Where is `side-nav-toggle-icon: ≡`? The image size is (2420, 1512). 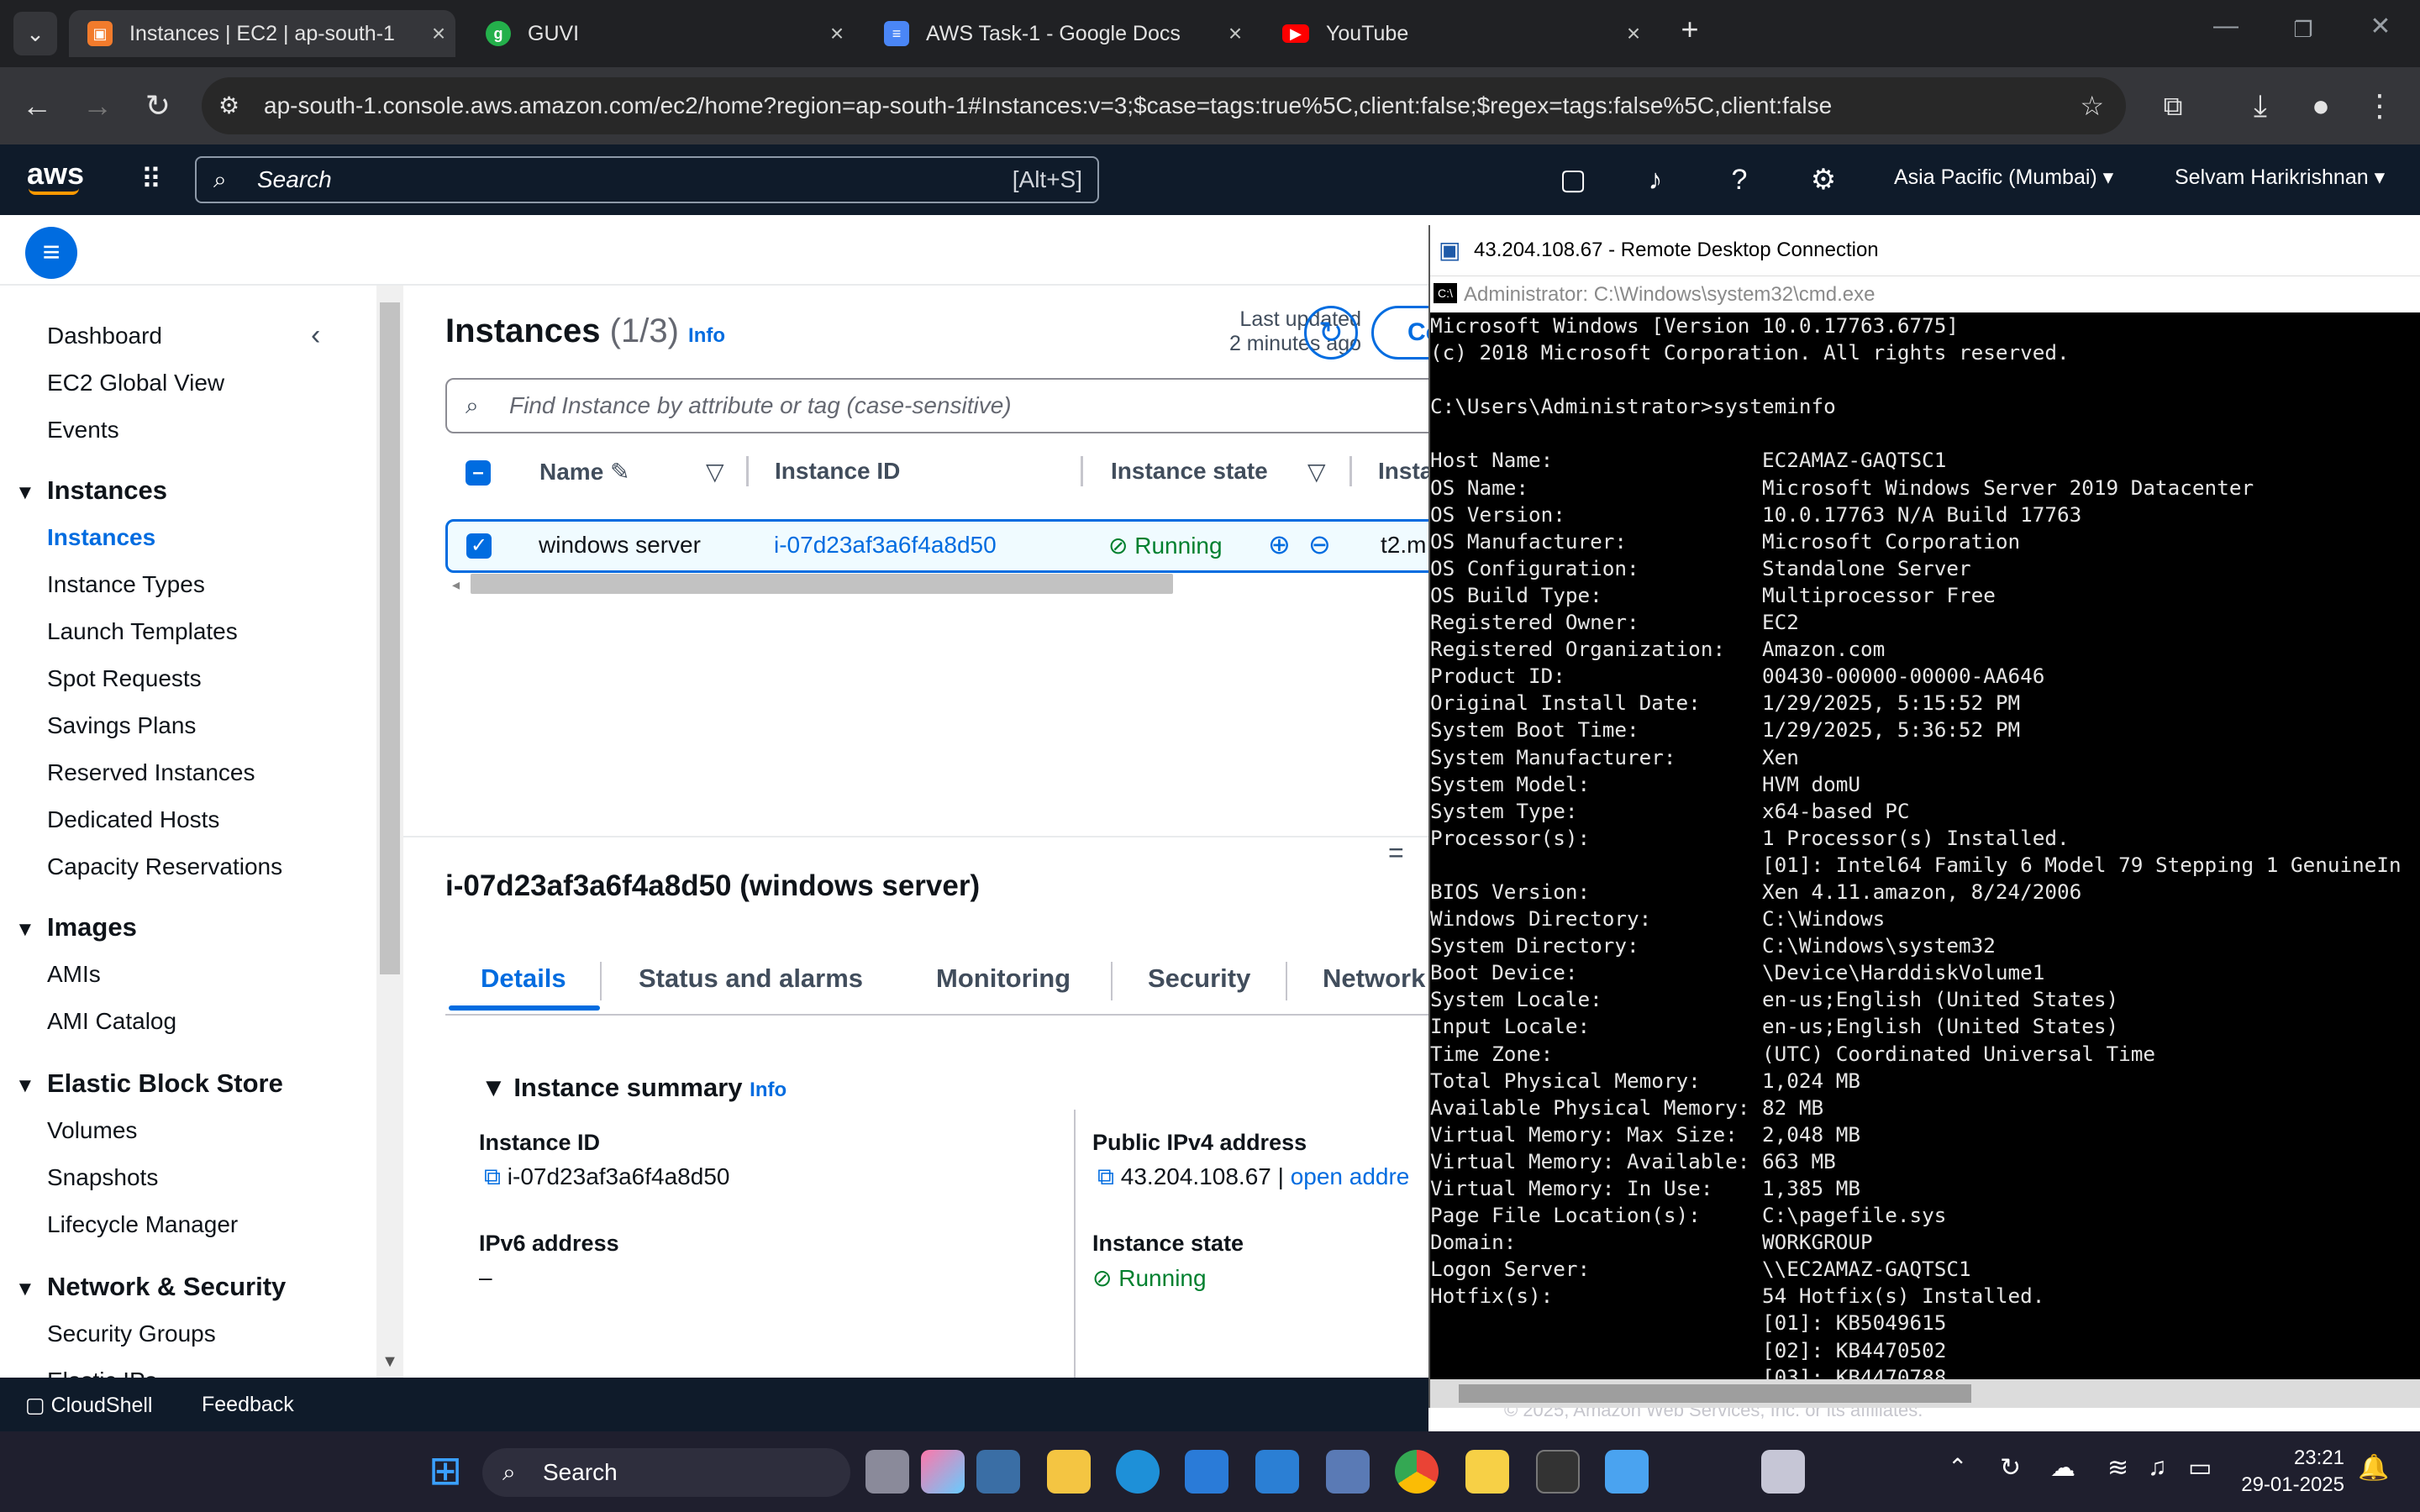
side-nav-toggle-icon: ≡ is located at coordinates (51, 253).